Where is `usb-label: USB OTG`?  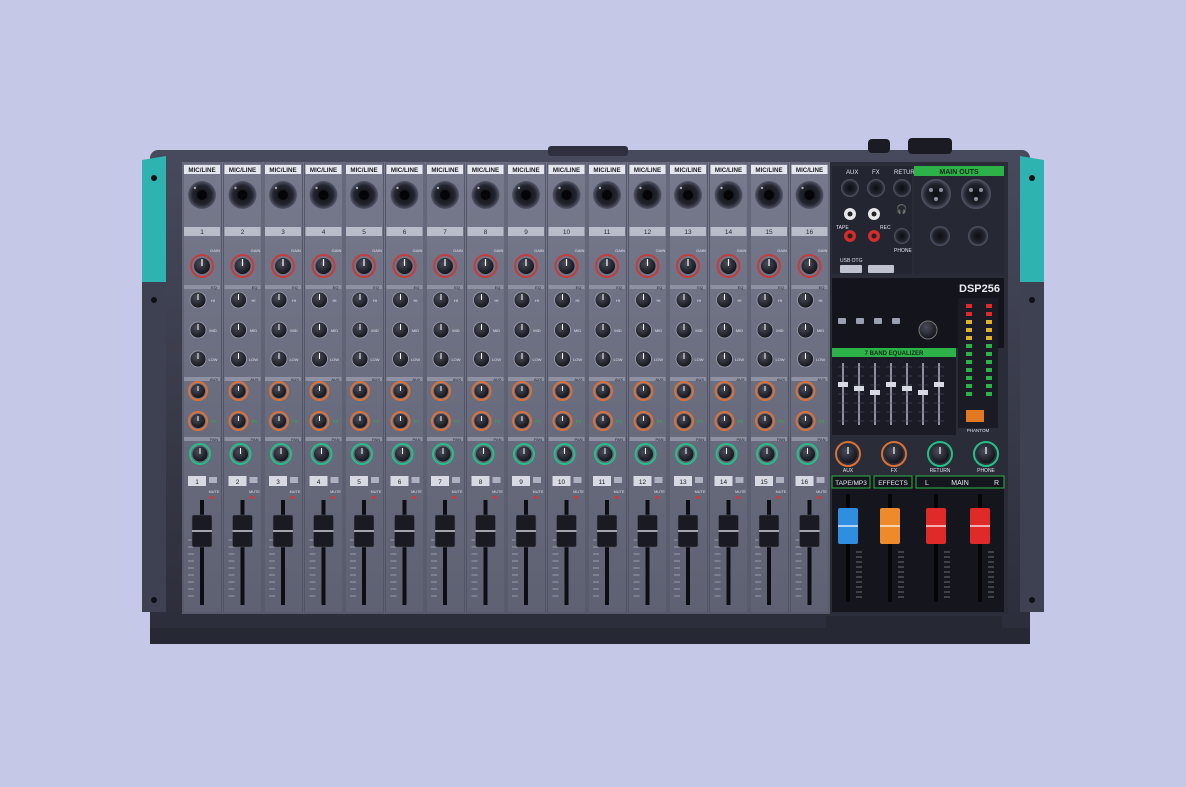 usb-label: USB OTG is located at coordinates (851, 261).